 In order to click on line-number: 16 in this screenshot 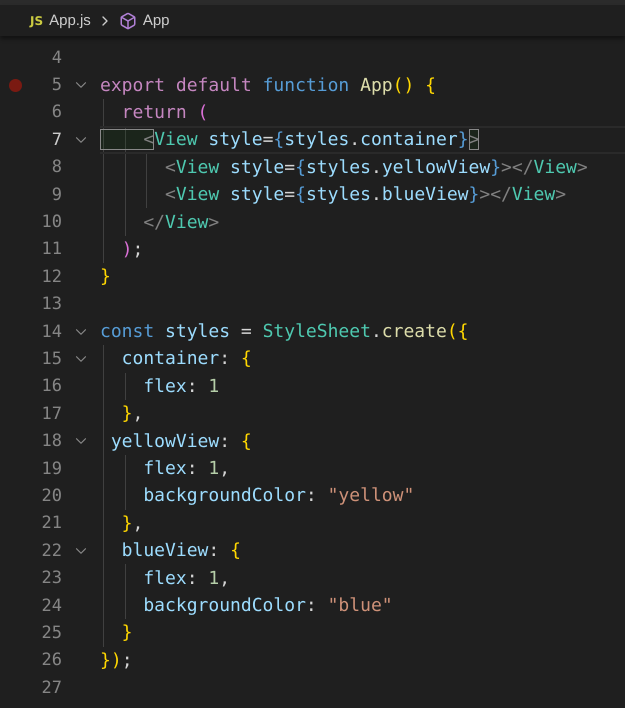, I will do `click(51, 386)`.